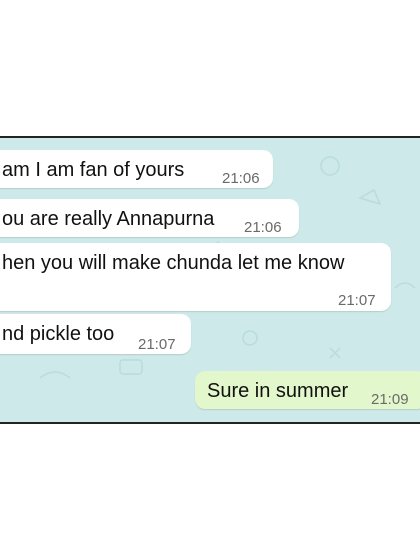 This screenshot has height=560, width=420. What do you see at coordinates (278, 391) in the screenshot?
I see `message-text: Sure in summer` at bounding box center [278, 391].